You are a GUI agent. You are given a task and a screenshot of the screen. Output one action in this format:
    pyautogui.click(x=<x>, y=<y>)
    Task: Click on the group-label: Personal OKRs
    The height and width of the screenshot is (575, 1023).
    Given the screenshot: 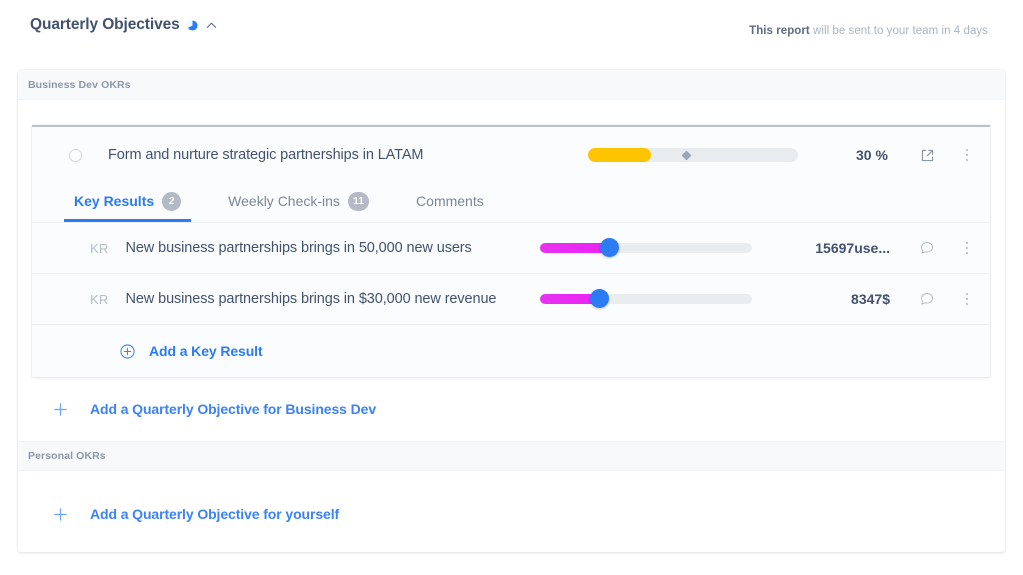 What is the action you would take?
    pyautogui.click(x=67, y=456)
    